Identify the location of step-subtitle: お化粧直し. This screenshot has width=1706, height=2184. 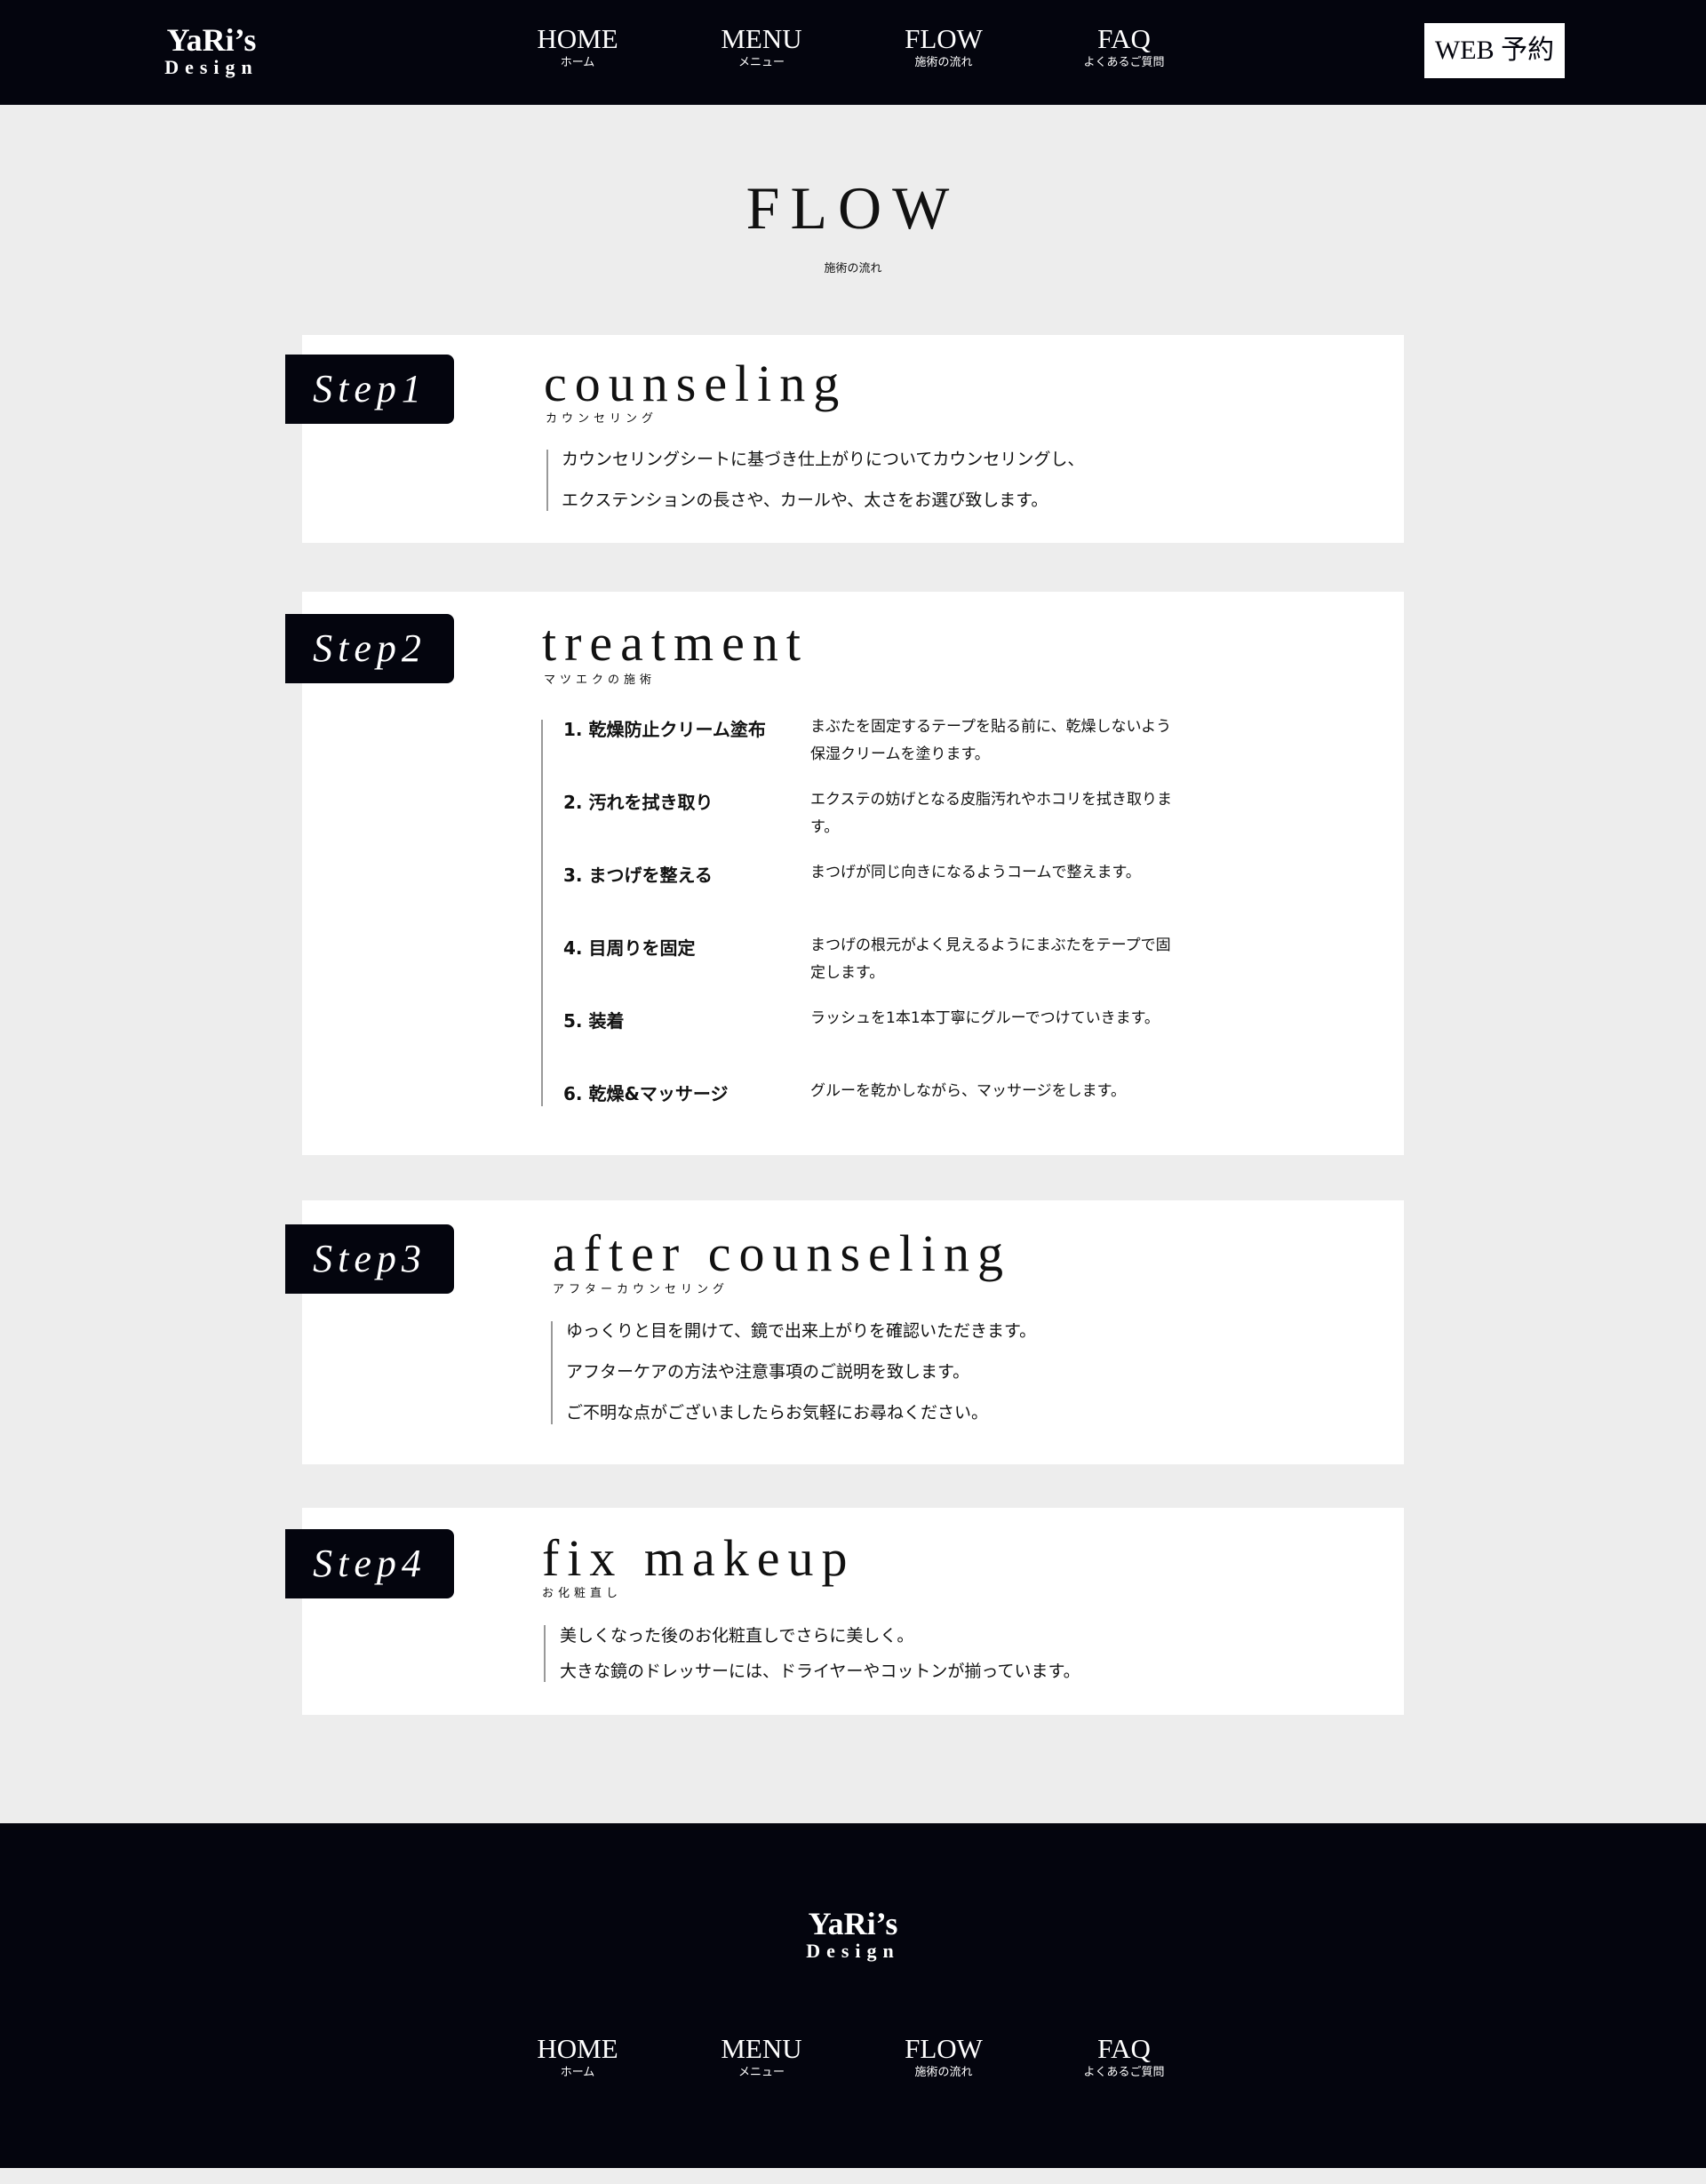
(582, 1594).